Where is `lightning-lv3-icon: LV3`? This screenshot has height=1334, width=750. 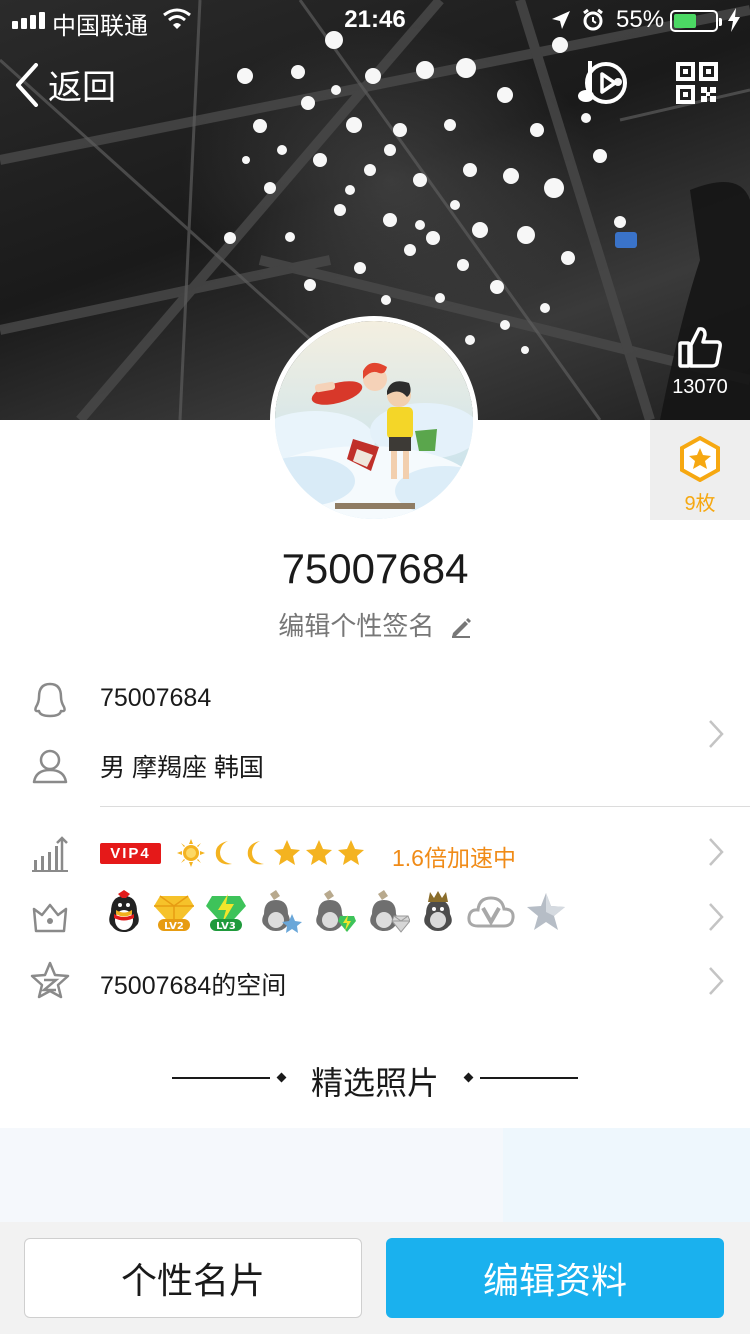
lightning-lv3-icon: LV3 is located at coordinates (226, 913).